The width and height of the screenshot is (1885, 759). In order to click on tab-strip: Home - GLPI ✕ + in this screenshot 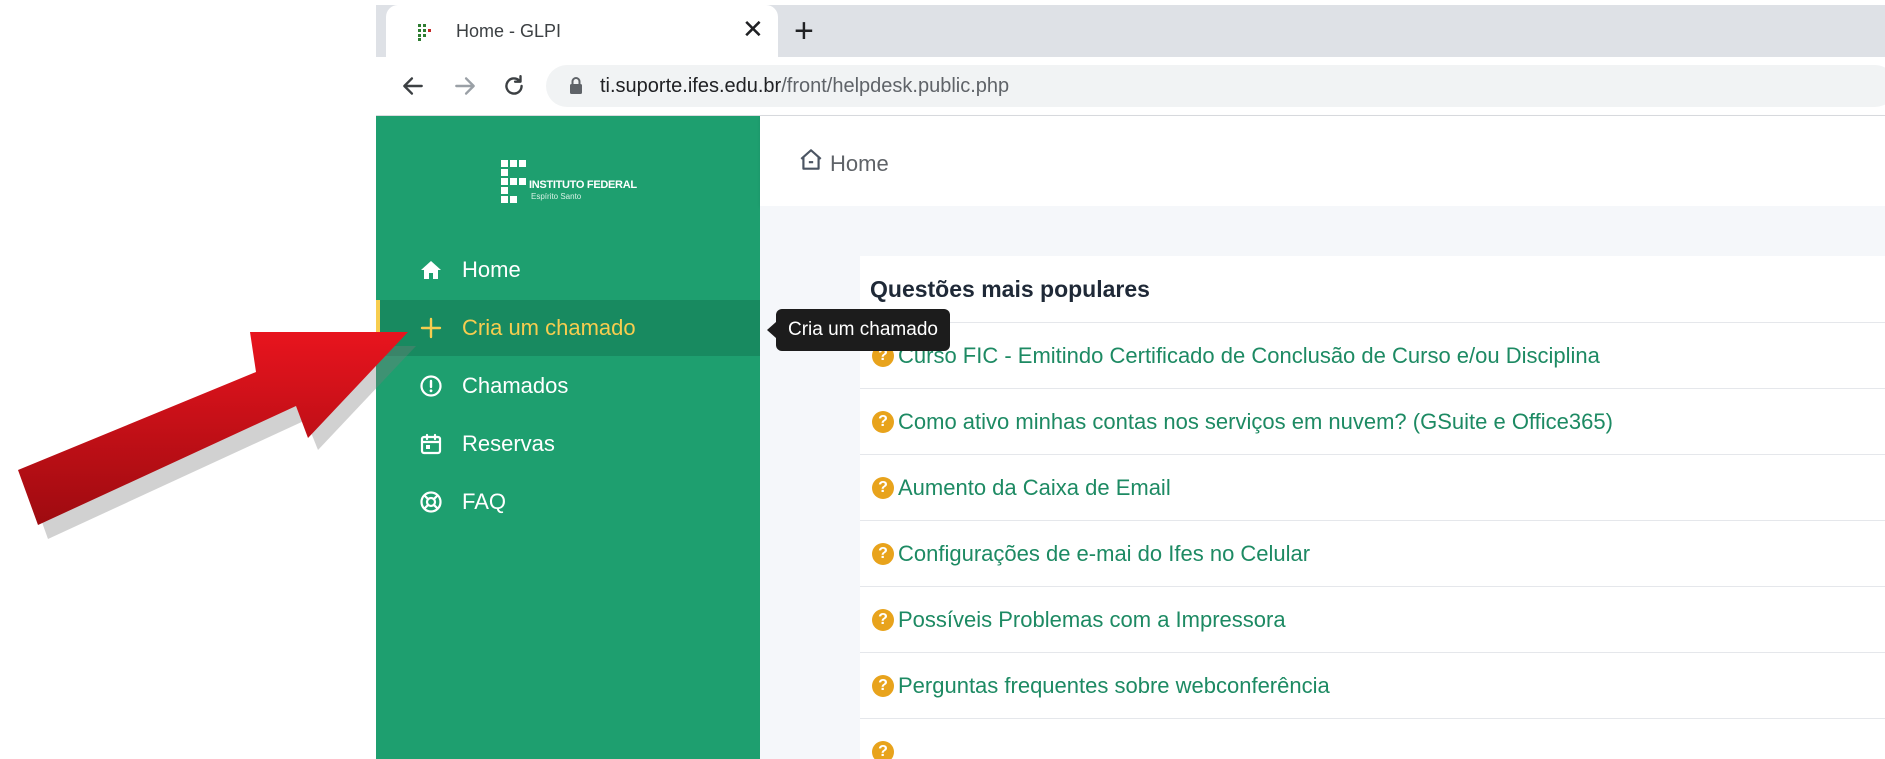, I will do `click(1130, 31)`.